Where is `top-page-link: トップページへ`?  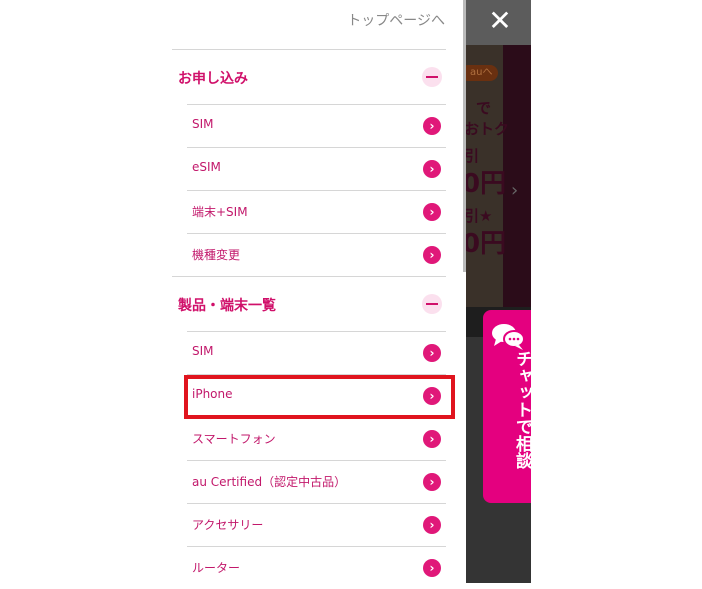
top-page-link: トップページへ is located at coordinates (396, 20).